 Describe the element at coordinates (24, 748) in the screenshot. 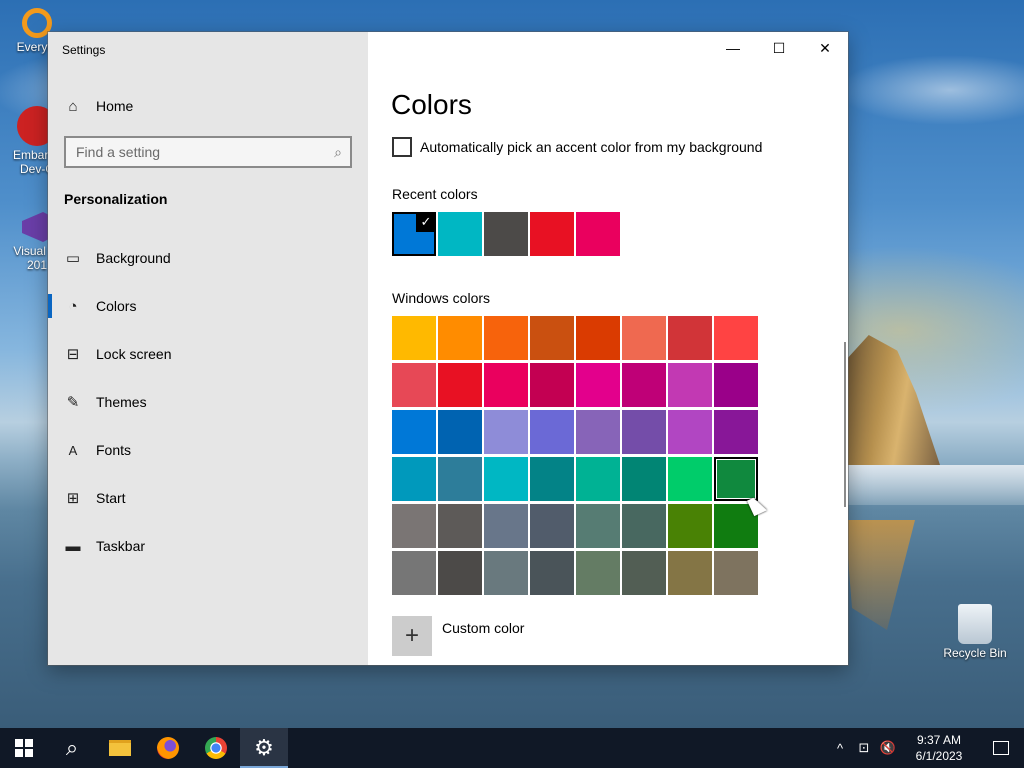

I see `start-button` at that location.